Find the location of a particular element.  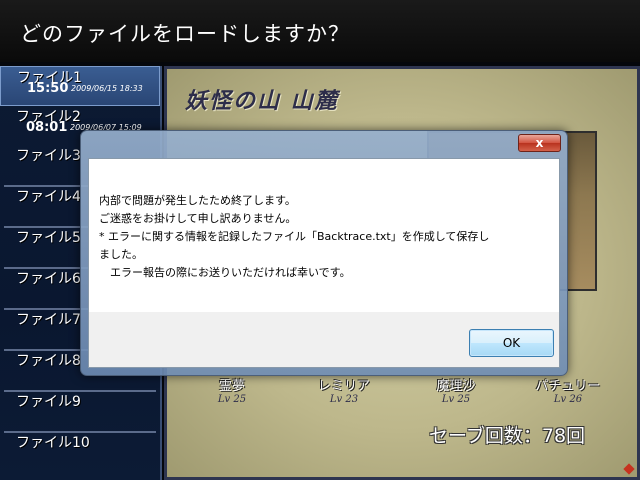

message-line: エラー報告の際にお送りいただければ幸いです。 is located at coordinates (225, 272).